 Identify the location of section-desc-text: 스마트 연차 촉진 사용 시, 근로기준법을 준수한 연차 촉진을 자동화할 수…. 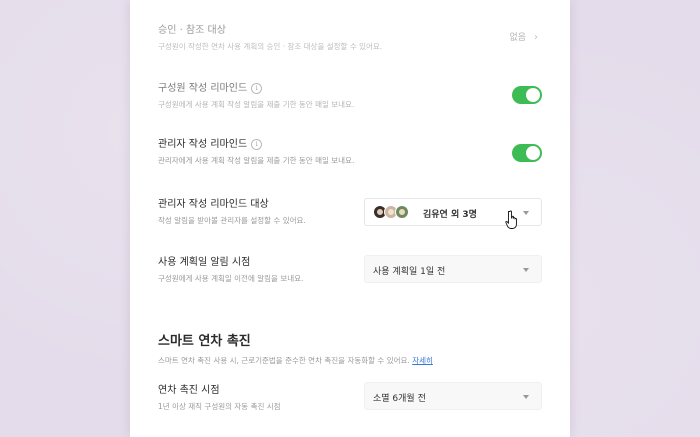
(284, 360).